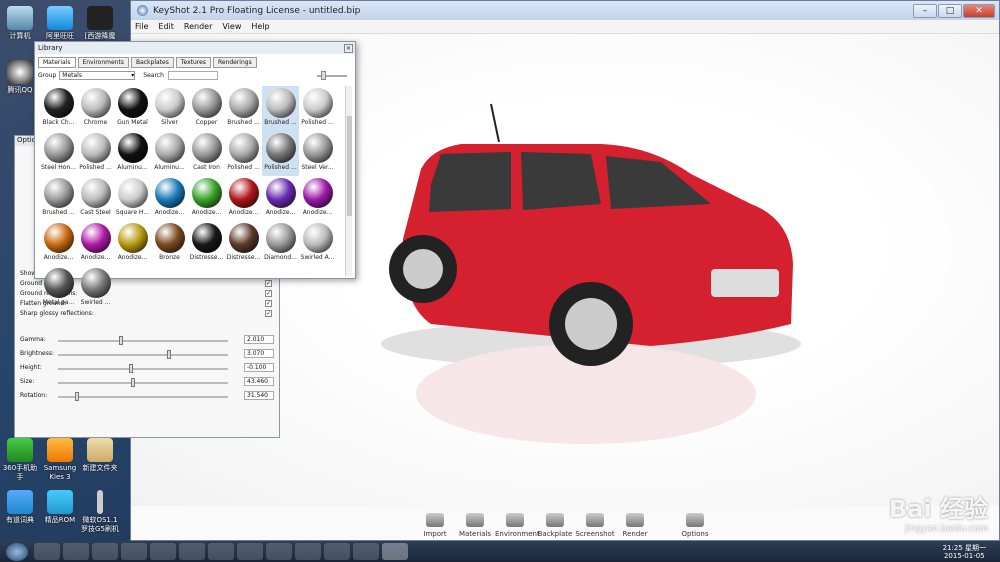  I want to click on desktop-icon: 有道词典, so click(20, 507).